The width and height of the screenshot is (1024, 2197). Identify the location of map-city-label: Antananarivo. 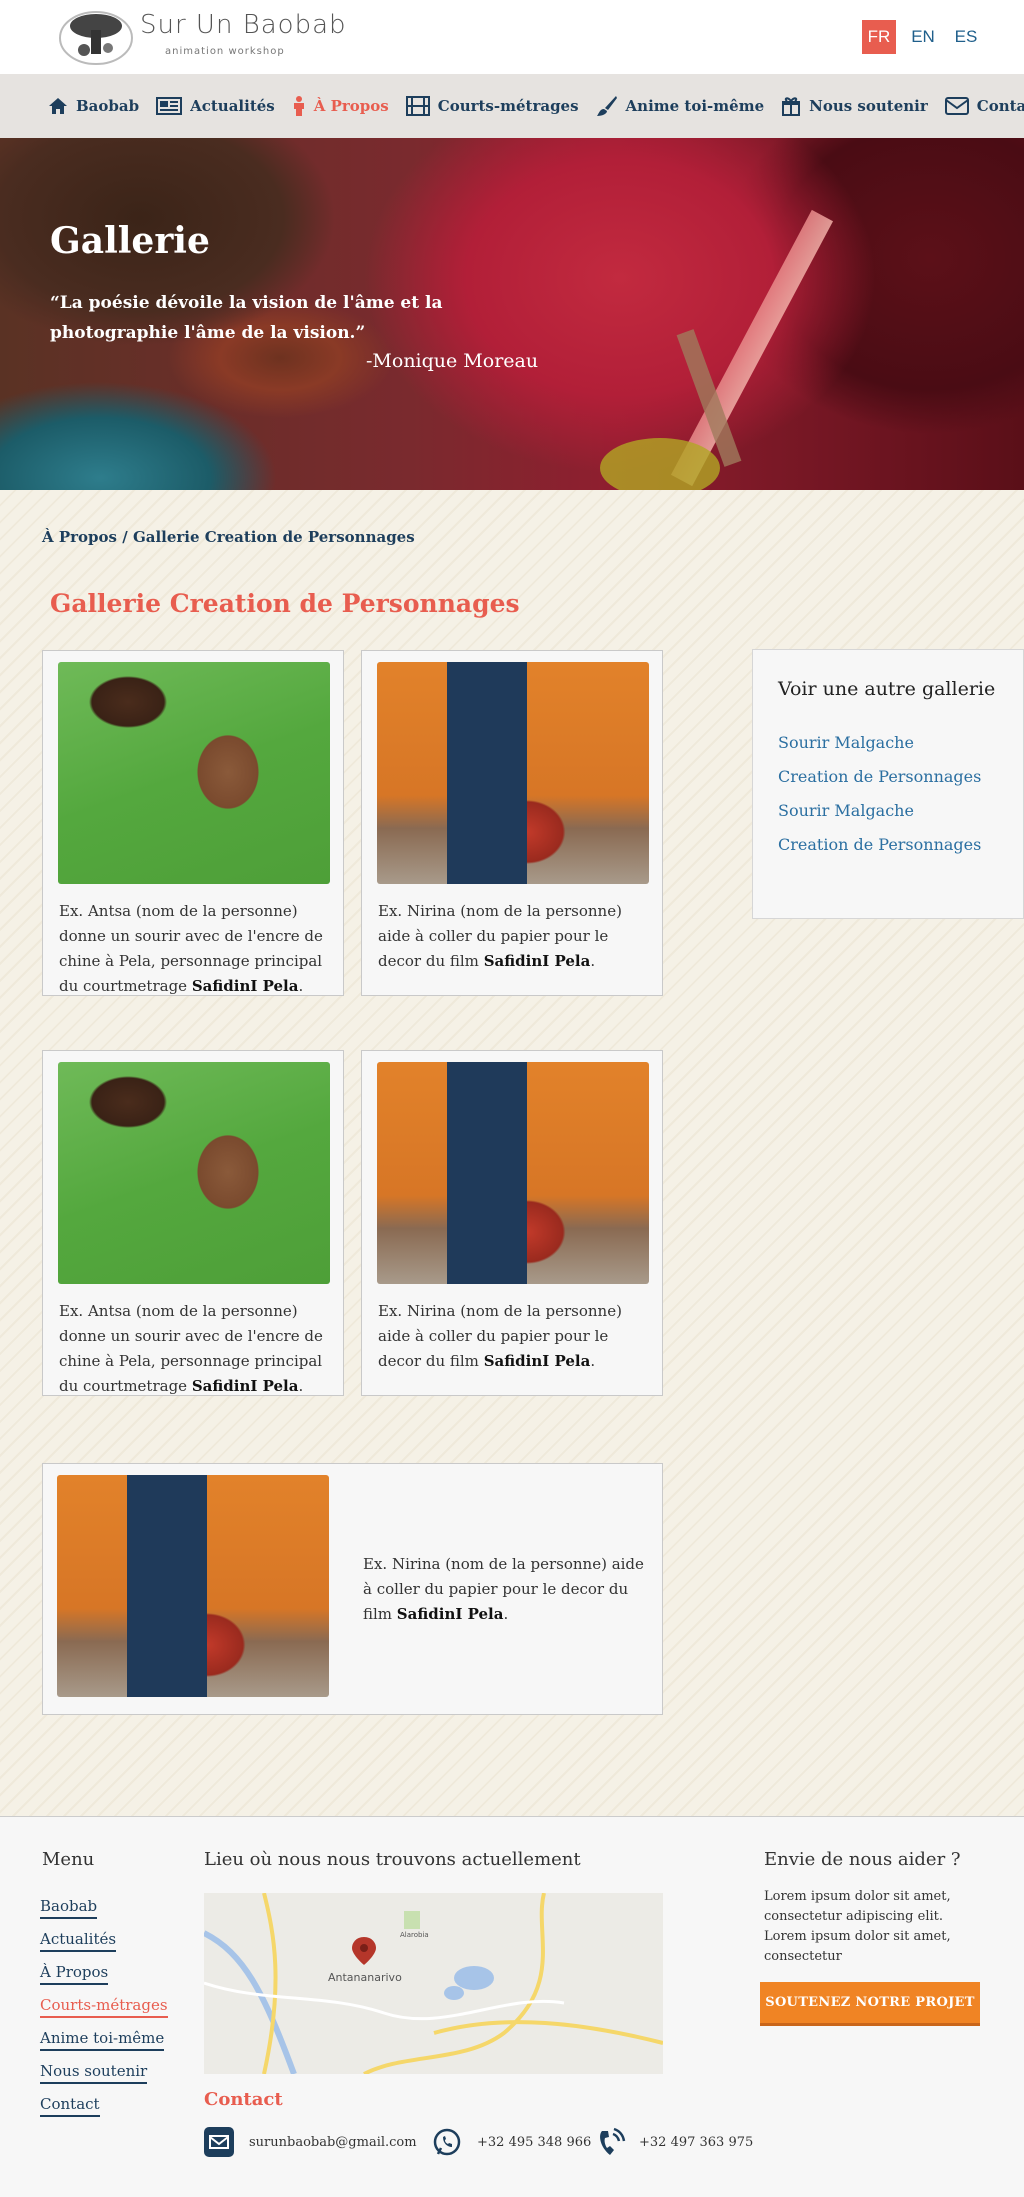
(365, 1977).